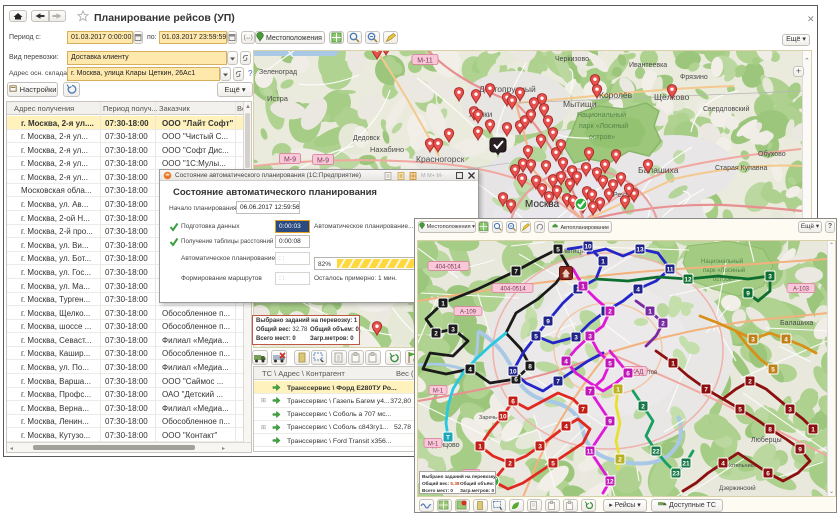 This screenshot has width=840, height=516. I want to click on svg-text: А-109, so click(468, 313).